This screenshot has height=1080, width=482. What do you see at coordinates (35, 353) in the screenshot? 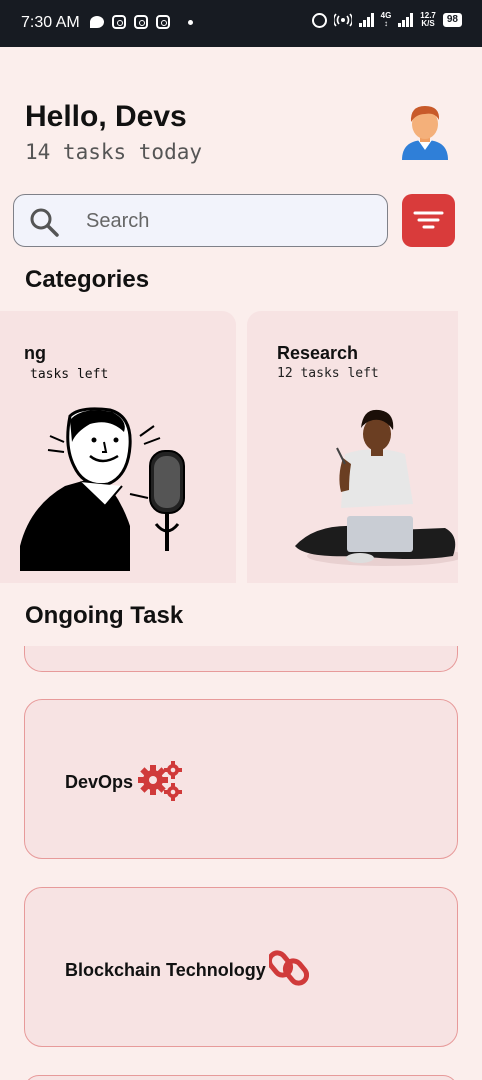
I see `category-name: ng` at bounding box center [35, 353].